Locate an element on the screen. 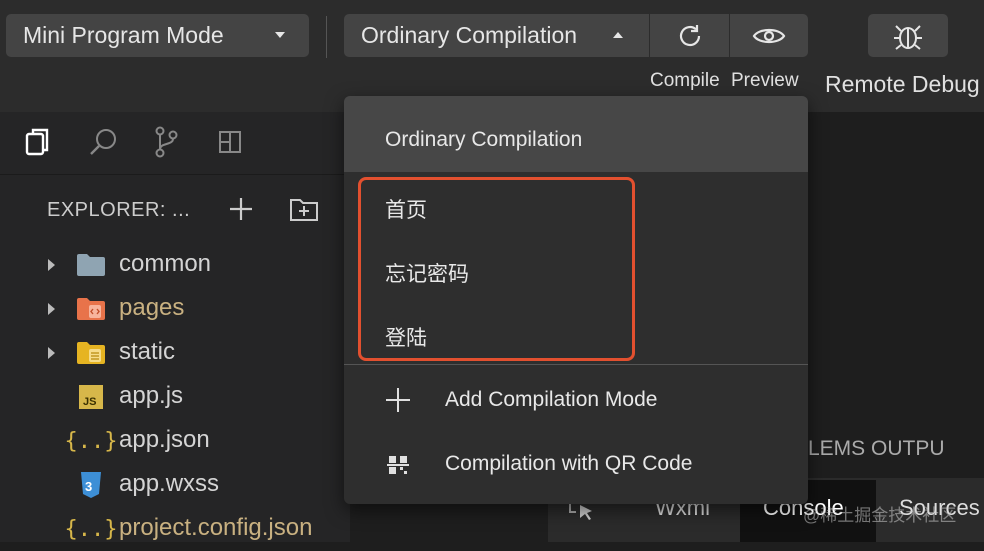 The height and width of the screenshot is (551, 984). bug-icon is located at coordinates (908, 37).